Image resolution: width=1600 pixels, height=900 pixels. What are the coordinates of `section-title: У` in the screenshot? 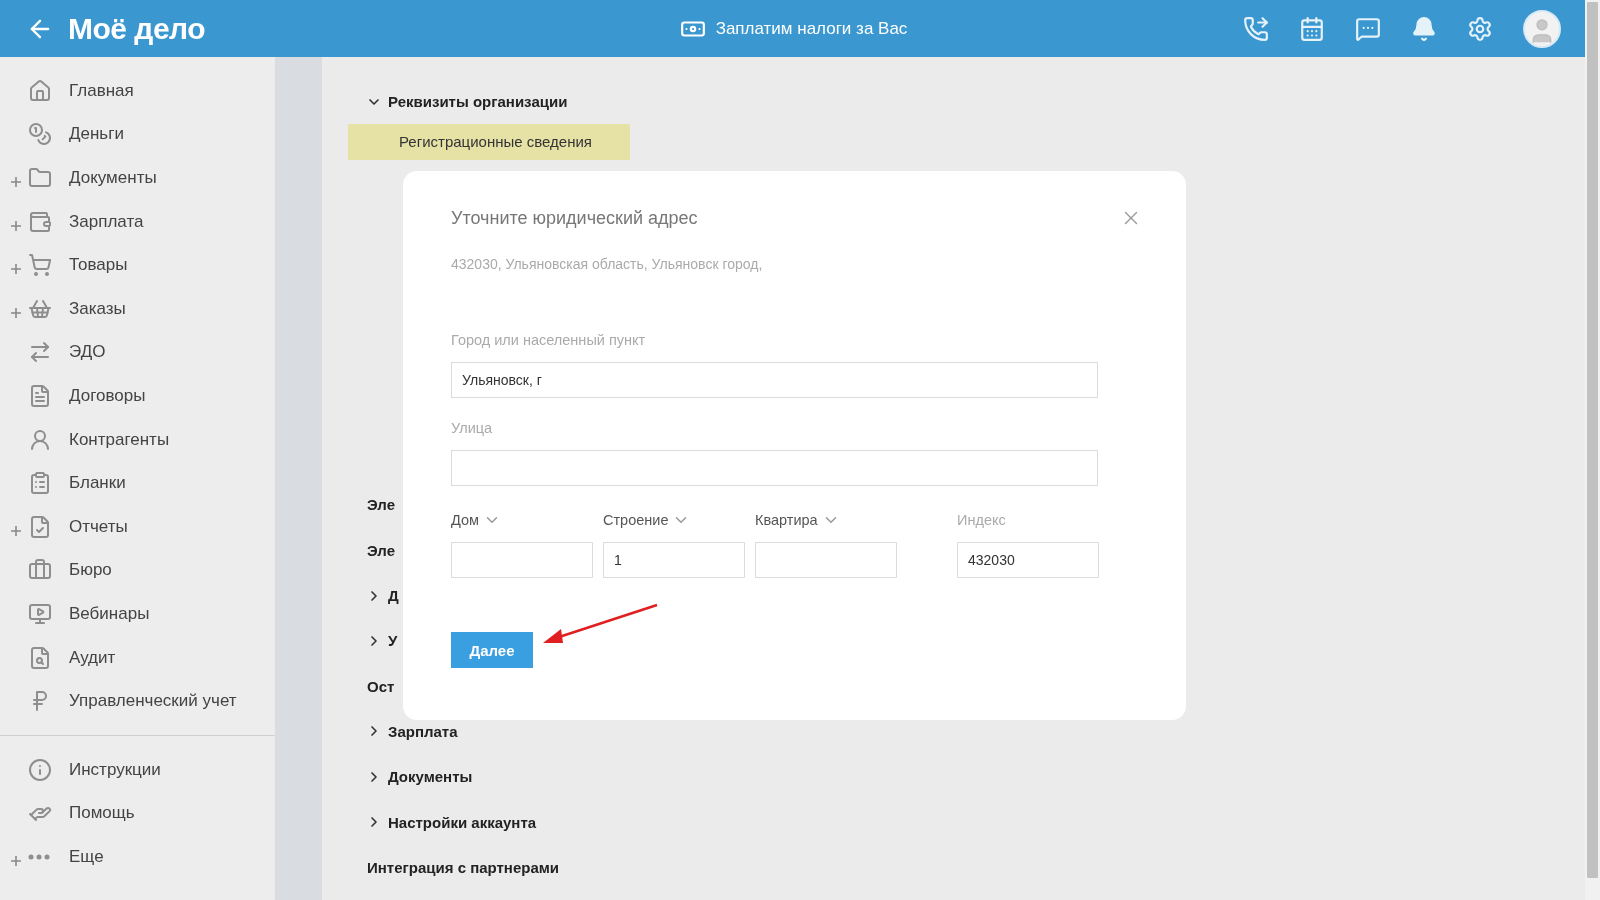 It's located at (393, 641).